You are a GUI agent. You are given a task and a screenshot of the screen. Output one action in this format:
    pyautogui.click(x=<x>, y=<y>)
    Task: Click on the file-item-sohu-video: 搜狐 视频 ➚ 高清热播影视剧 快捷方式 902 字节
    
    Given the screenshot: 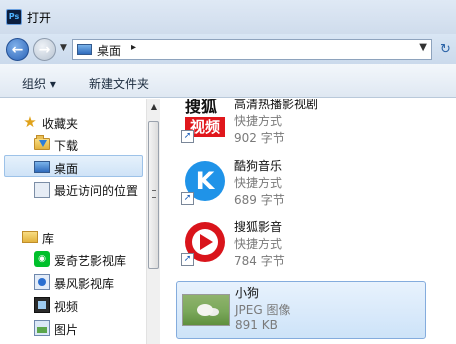 What is the action you would take?
    pyautogui.click(x=301, y=125)
    